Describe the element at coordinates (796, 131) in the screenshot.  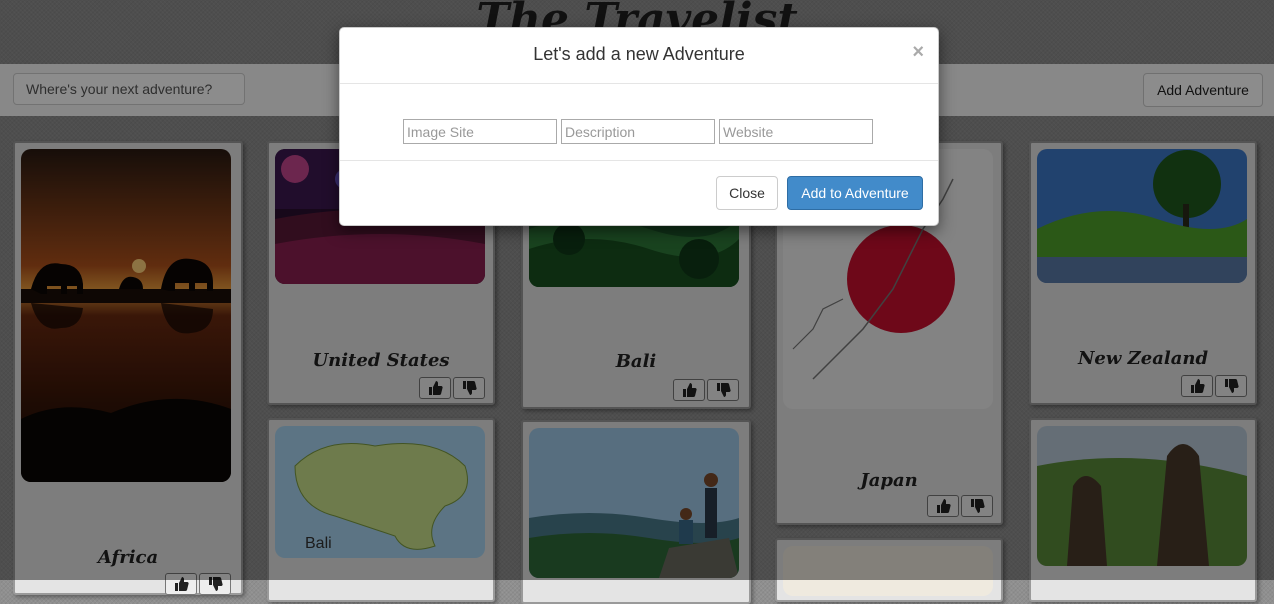
I see `website-input` at that location.